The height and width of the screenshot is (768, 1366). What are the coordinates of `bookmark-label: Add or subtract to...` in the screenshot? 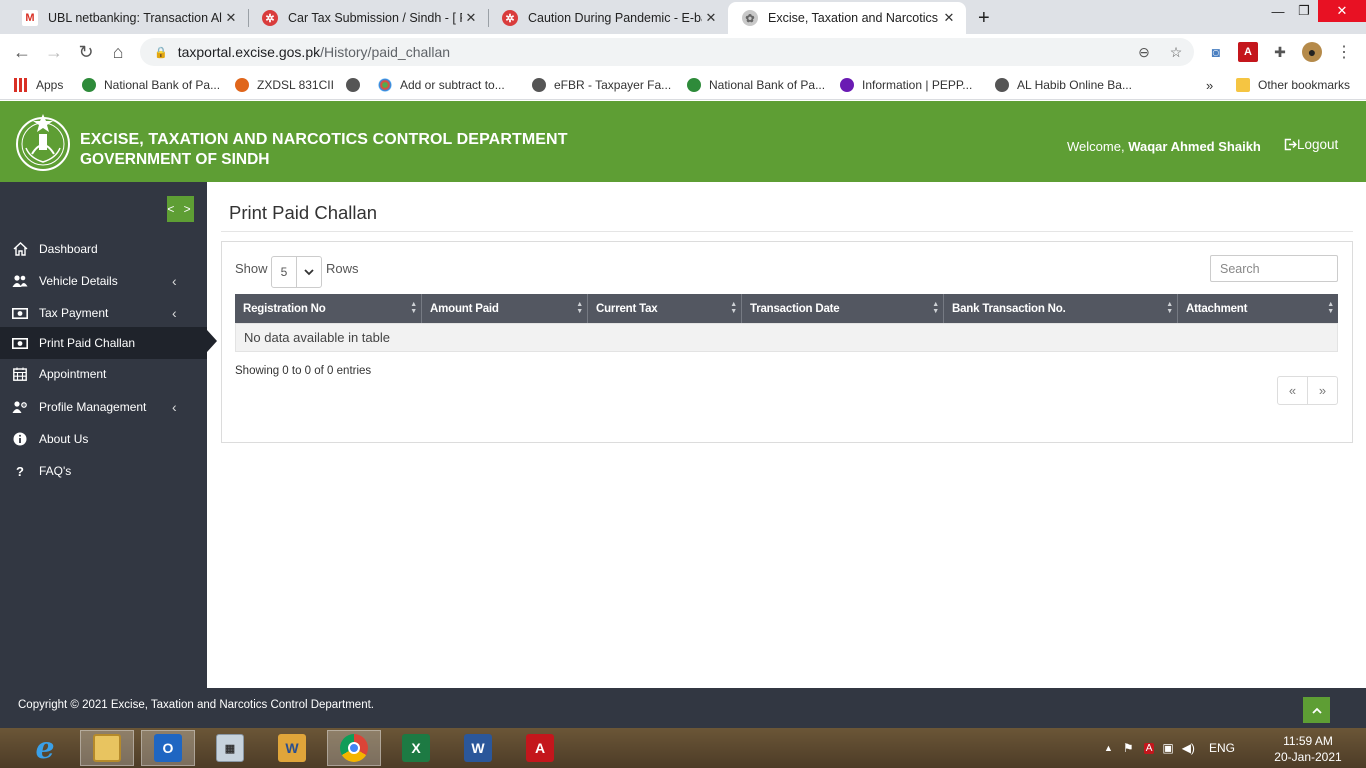 It's located at (452, 85).